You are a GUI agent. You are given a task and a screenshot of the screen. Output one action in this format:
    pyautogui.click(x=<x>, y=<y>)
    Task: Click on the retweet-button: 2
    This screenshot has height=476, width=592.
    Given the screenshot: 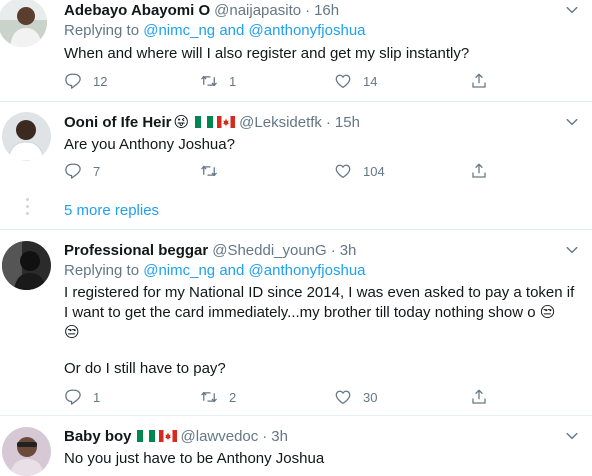 What is the action you would take?
    pyautogui.click(x=218, y=397)
    